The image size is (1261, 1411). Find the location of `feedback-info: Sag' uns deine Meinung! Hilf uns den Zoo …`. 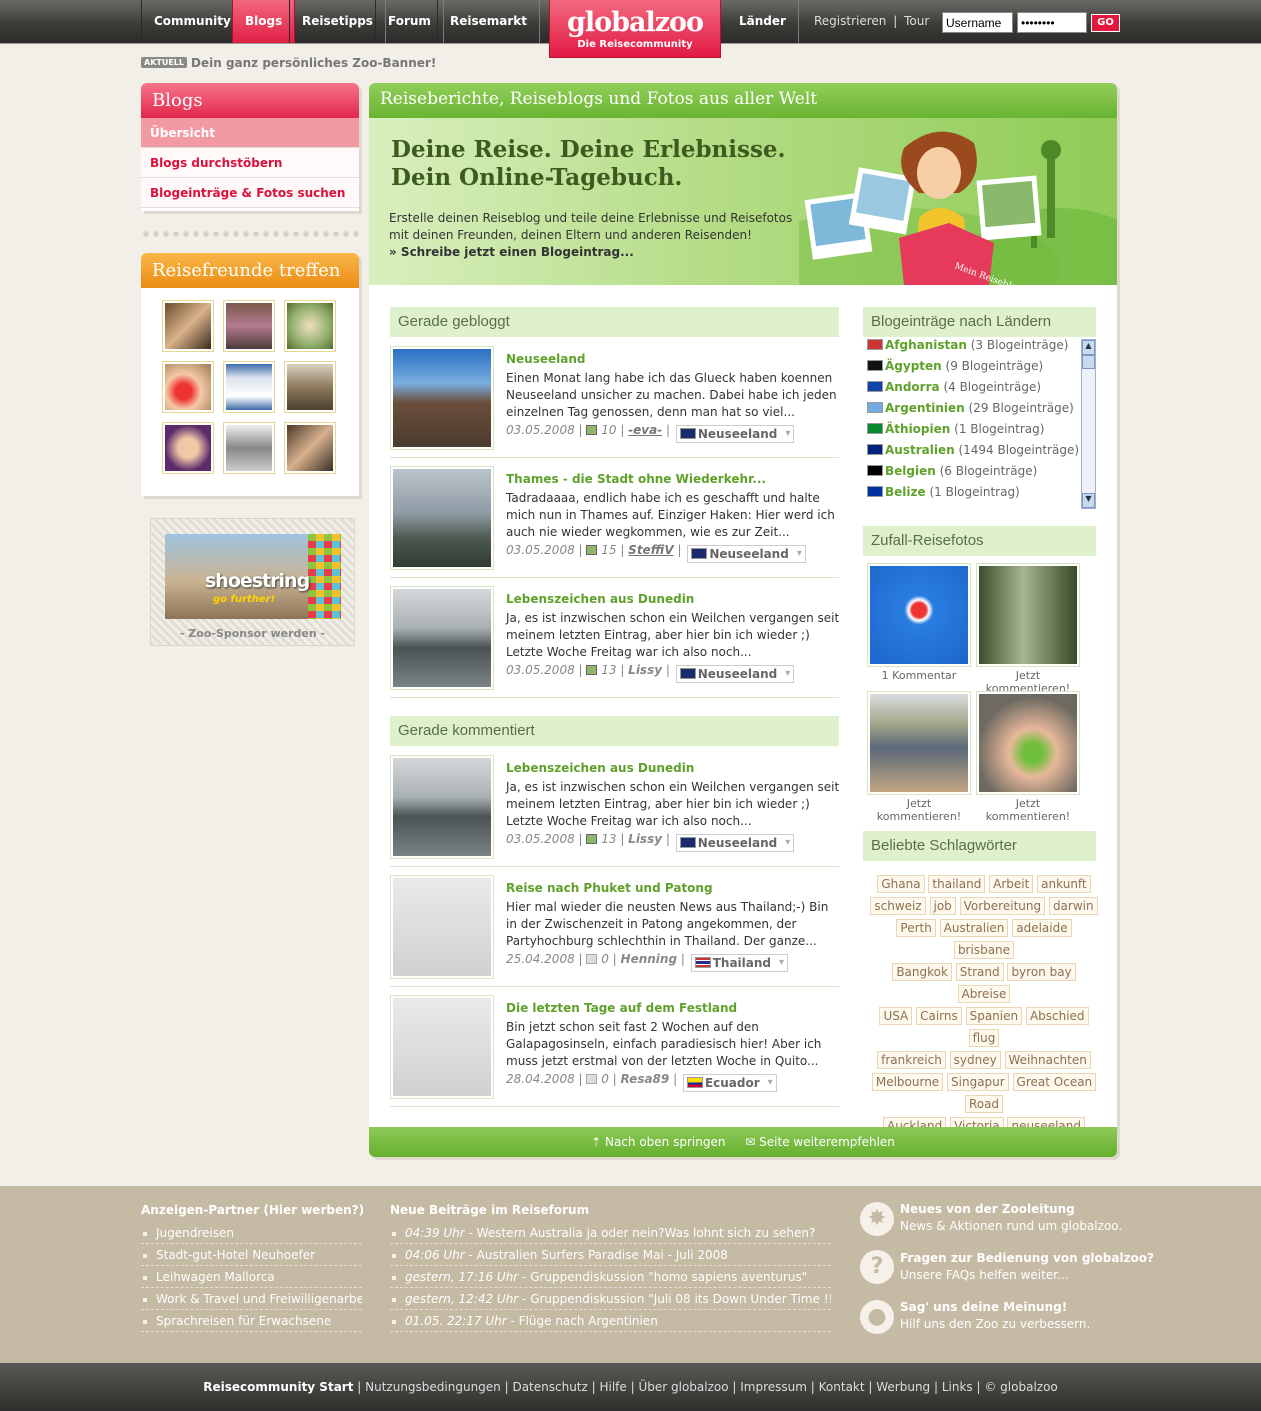

feedback-info: Sag' uns deine Meinung! Hilf uns den Zoo … is located at coordinates (995, 1316).